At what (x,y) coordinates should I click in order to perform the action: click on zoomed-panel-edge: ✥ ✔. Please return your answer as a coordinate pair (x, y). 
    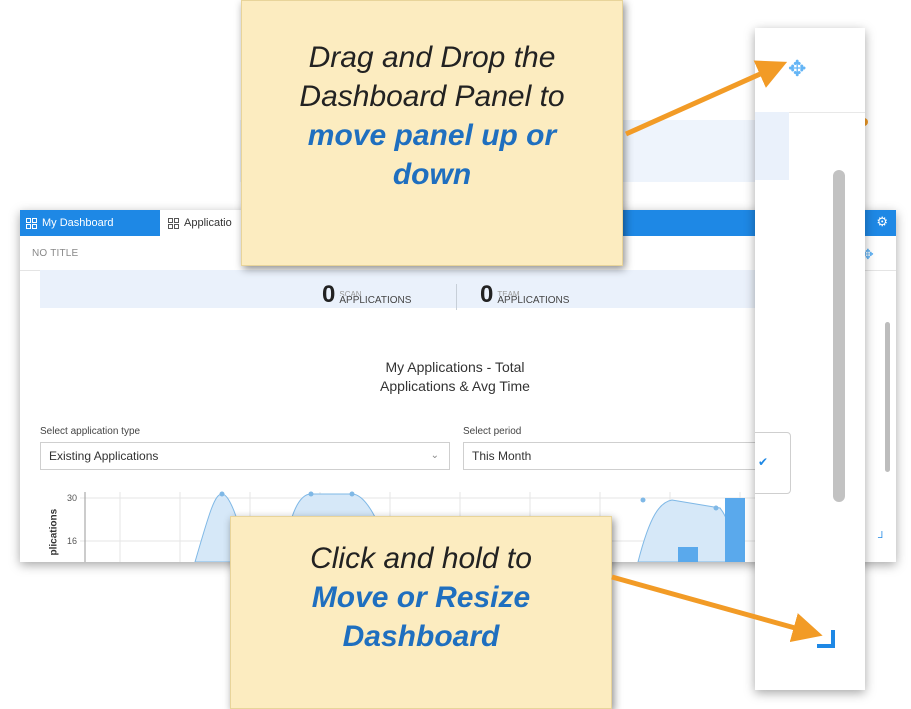
    Looking at the image, I should click on (810, 359).